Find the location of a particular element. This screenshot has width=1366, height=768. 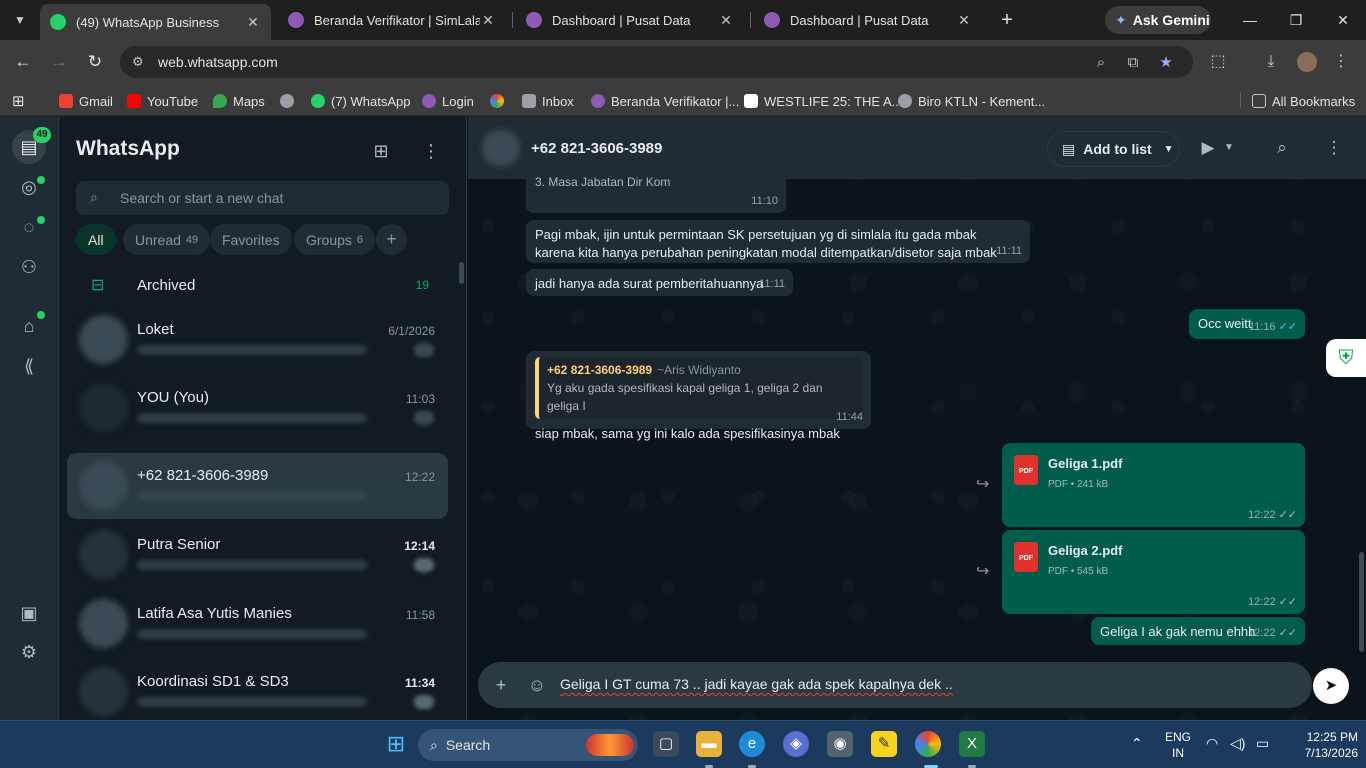

tab-simlala: Beranda Verifikator | SimLala ✕ is located at coordinates (392, 20).